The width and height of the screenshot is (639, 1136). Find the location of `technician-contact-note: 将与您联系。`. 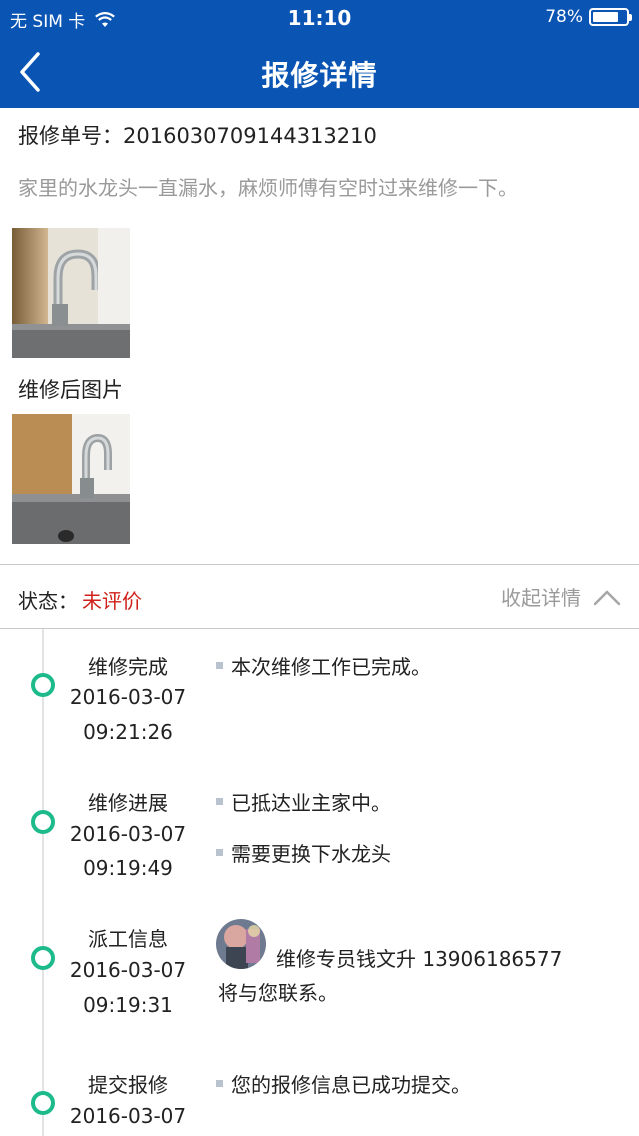

technician-contact-note: 将与您联系。 is located at coordinates (278, 993).